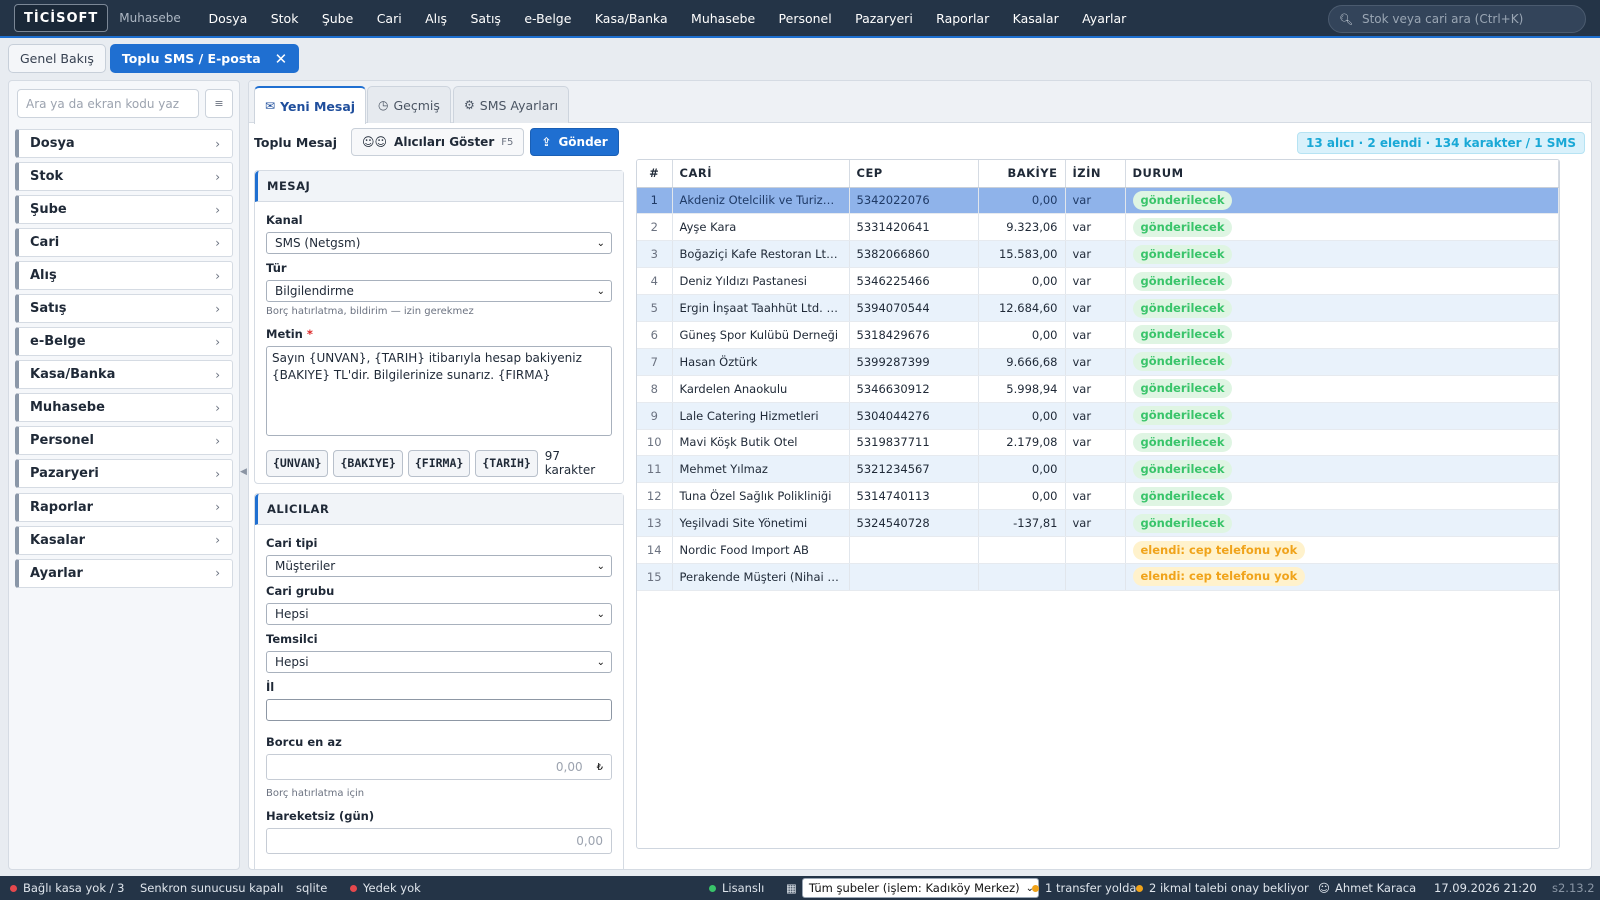  Describe the element at coordinates (962, 18) in the screenshot. I see `topmenu-raporlar: Raporlar` at that location.